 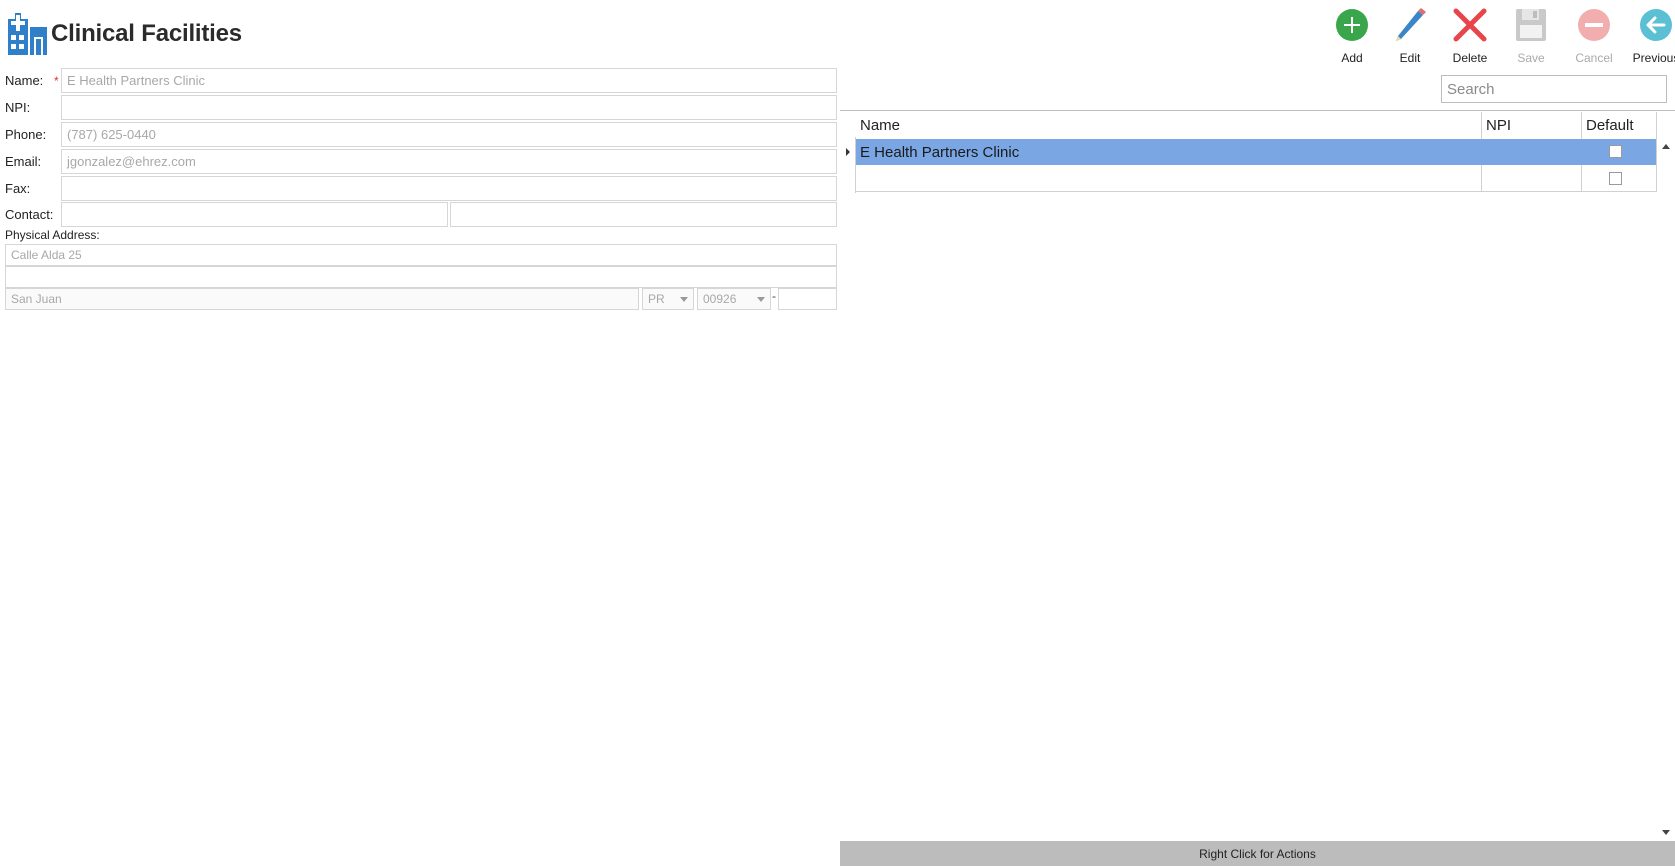 I want to click on edit-button: Edit, so click(x=1410, y=36).